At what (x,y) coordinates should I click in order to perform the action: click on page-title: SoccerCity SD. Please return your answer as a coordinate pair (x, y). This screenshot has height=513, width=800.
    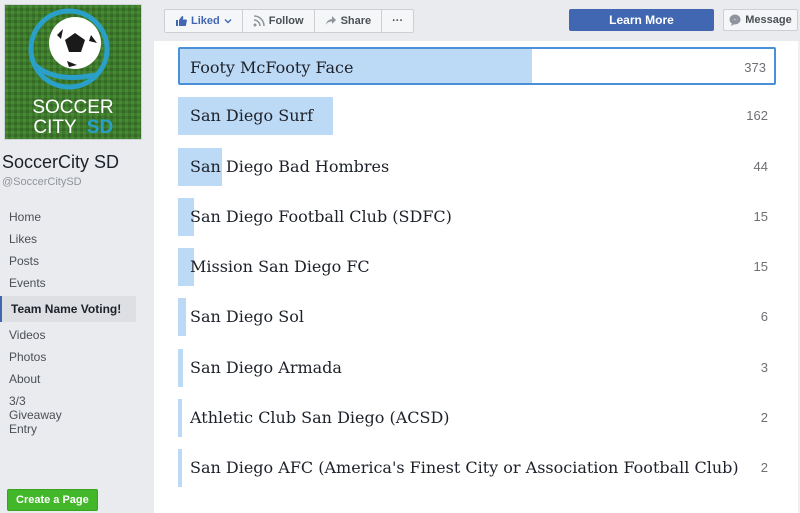
    Looking at the image, I should click on (60, 162).